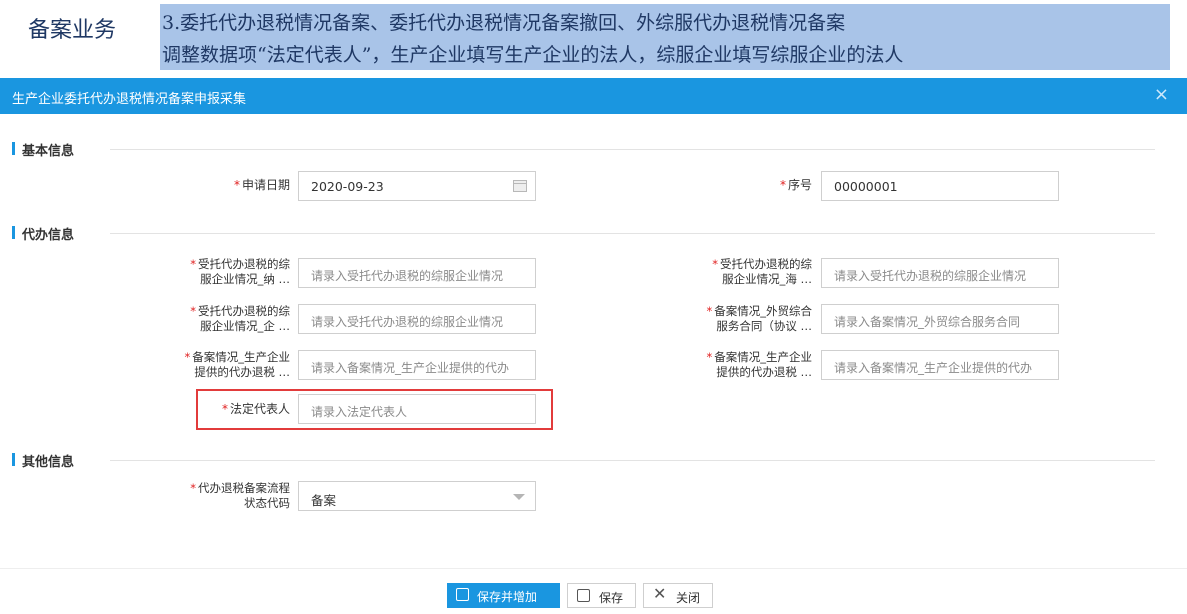  I want to click on section-title-other: 其他信息, so click(48, 462).